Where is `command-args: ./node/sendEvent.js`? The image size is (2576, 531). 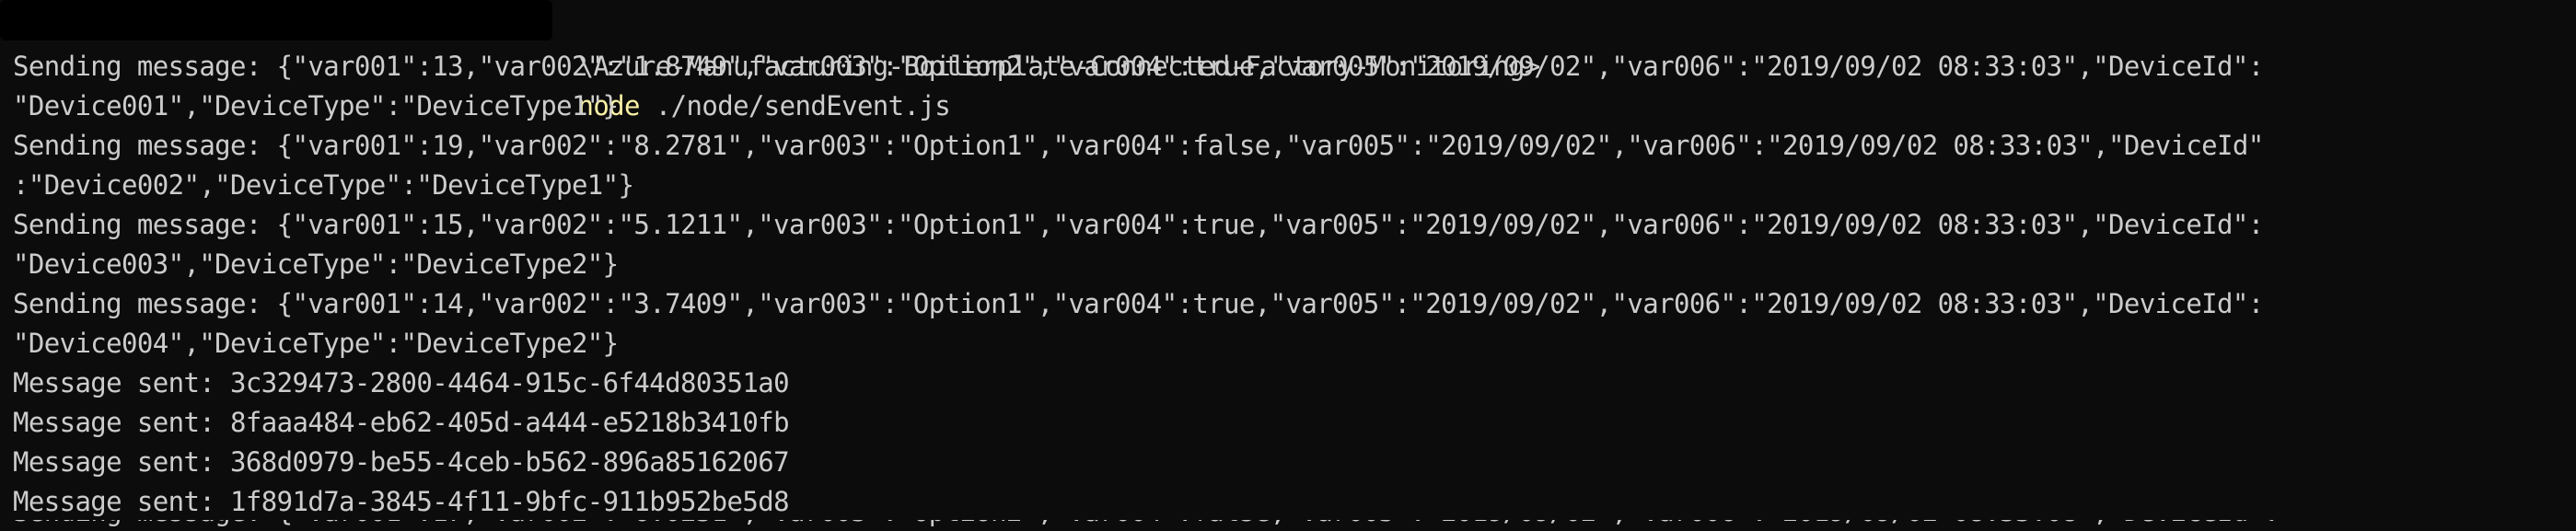 command-args: ./node/sendEvent.js is located at coordinates (795, 105).